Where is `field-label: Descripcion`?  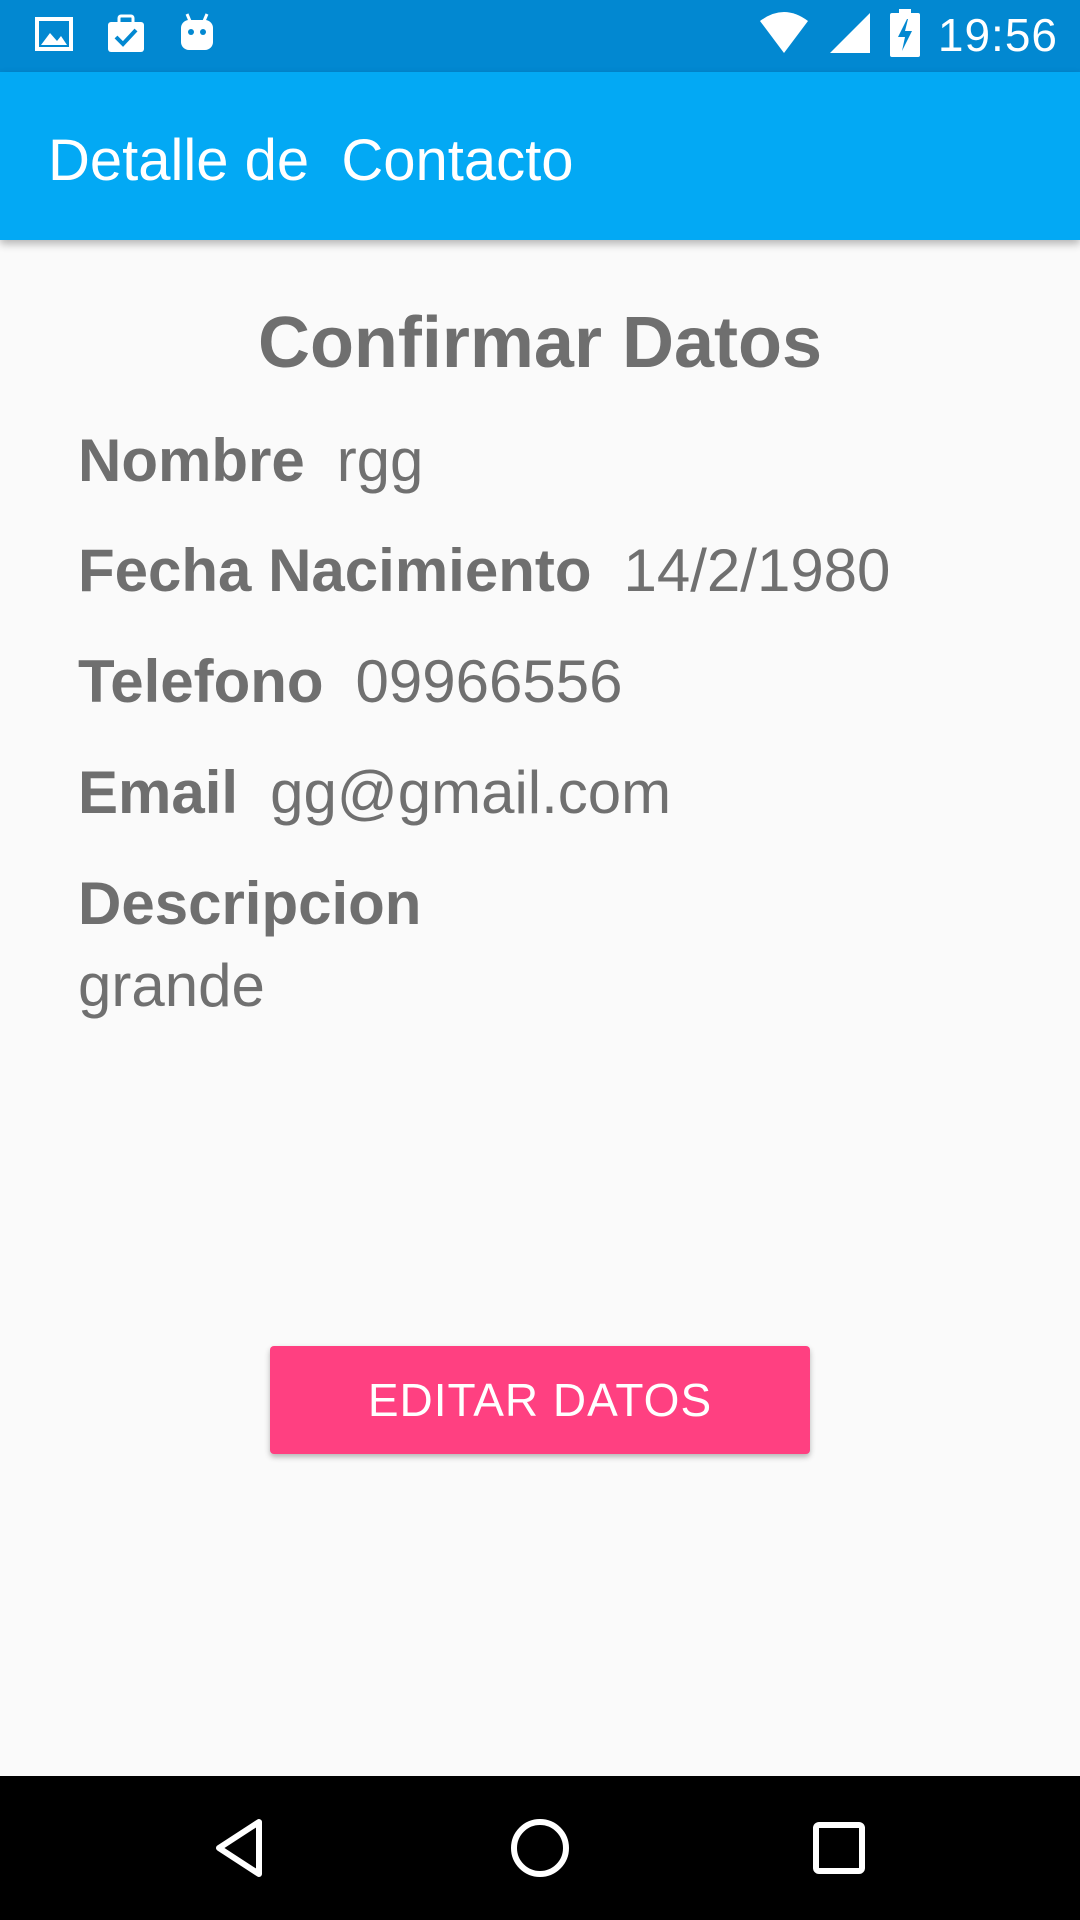 field-label: Descripcion is located at coordinates (250, 903).